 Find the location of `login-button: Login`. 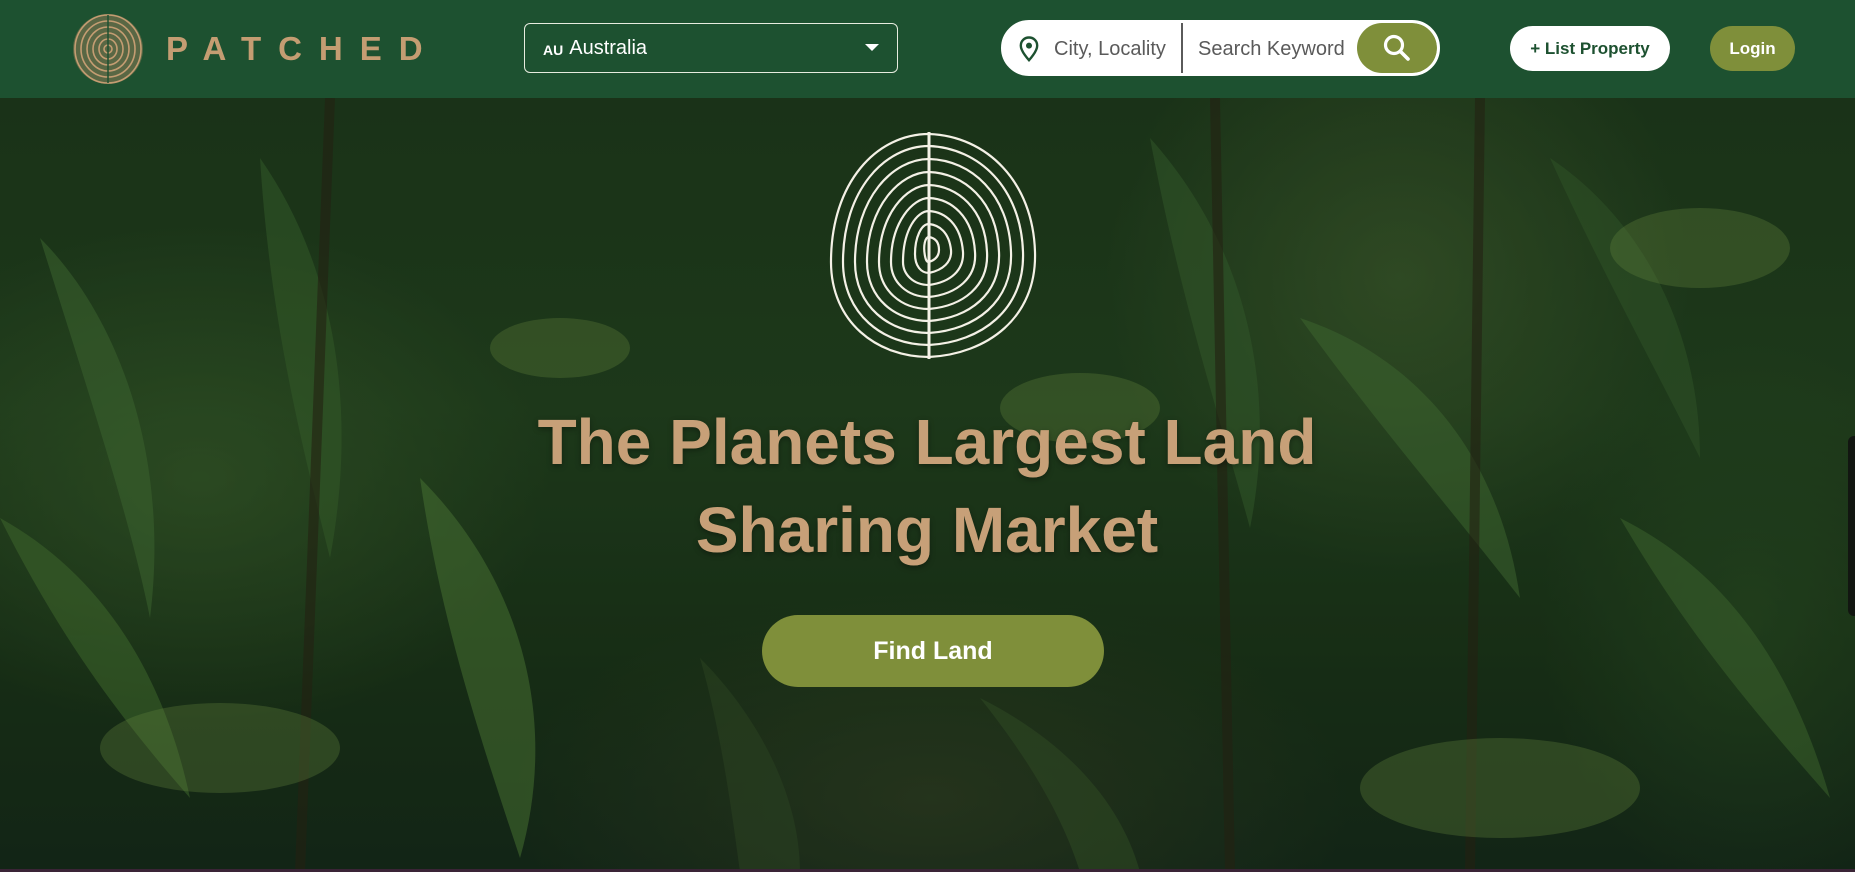

login-button: Login is located at coordinates (1752, 48).